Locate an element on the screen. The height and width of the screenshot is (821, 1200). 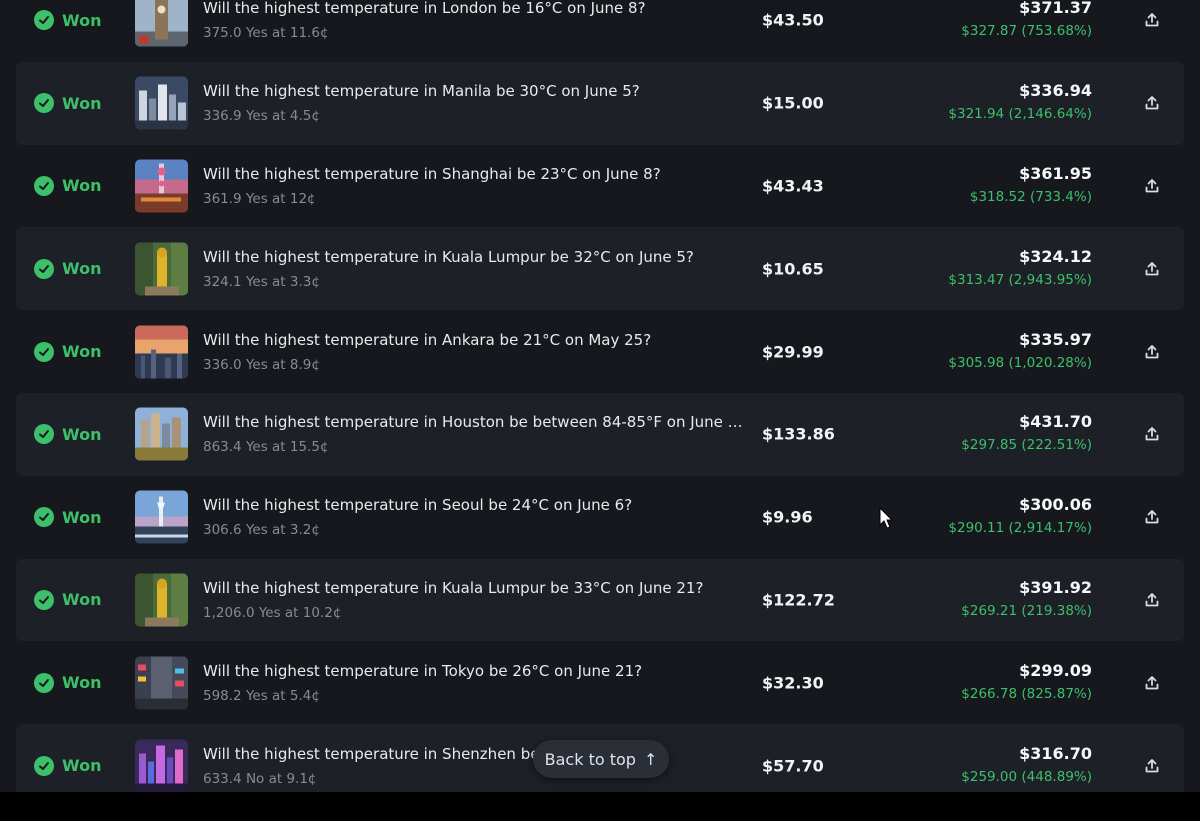
cost-value: $29.99 is located at coordinates (793, 352).